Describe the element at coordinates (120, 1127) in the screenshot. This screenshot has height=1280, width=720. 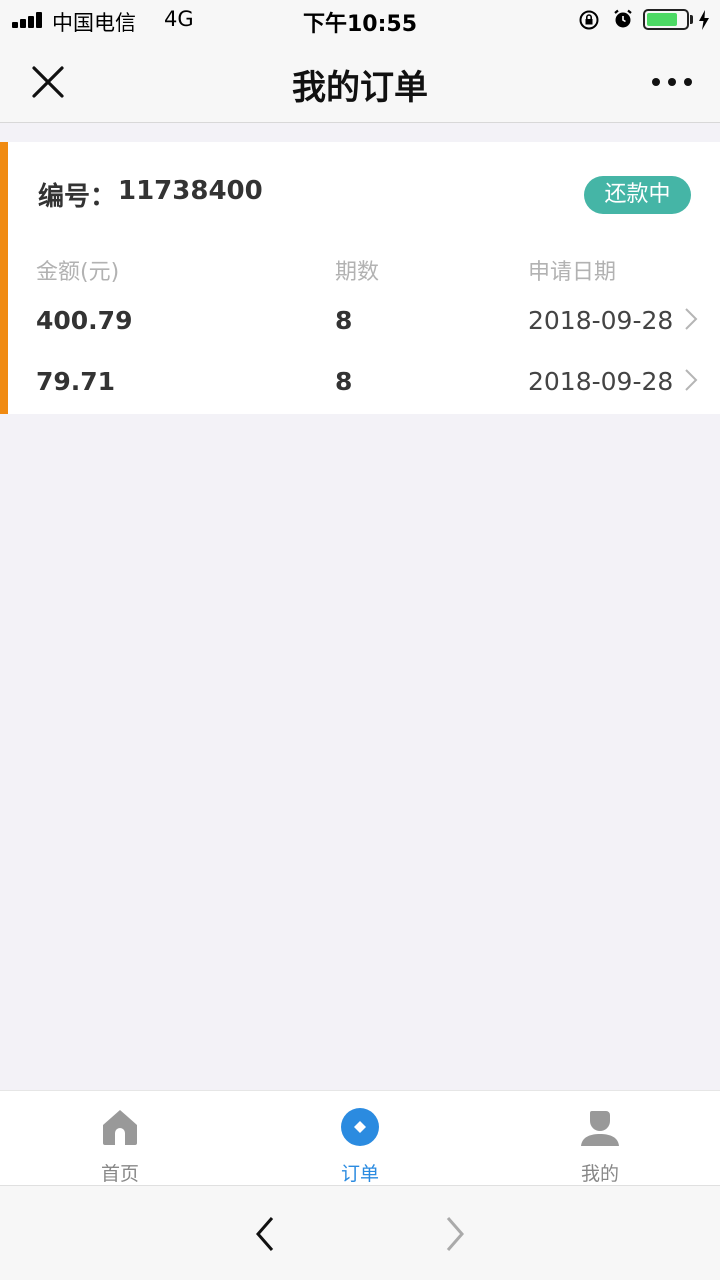
I see `home-icon` at that location.